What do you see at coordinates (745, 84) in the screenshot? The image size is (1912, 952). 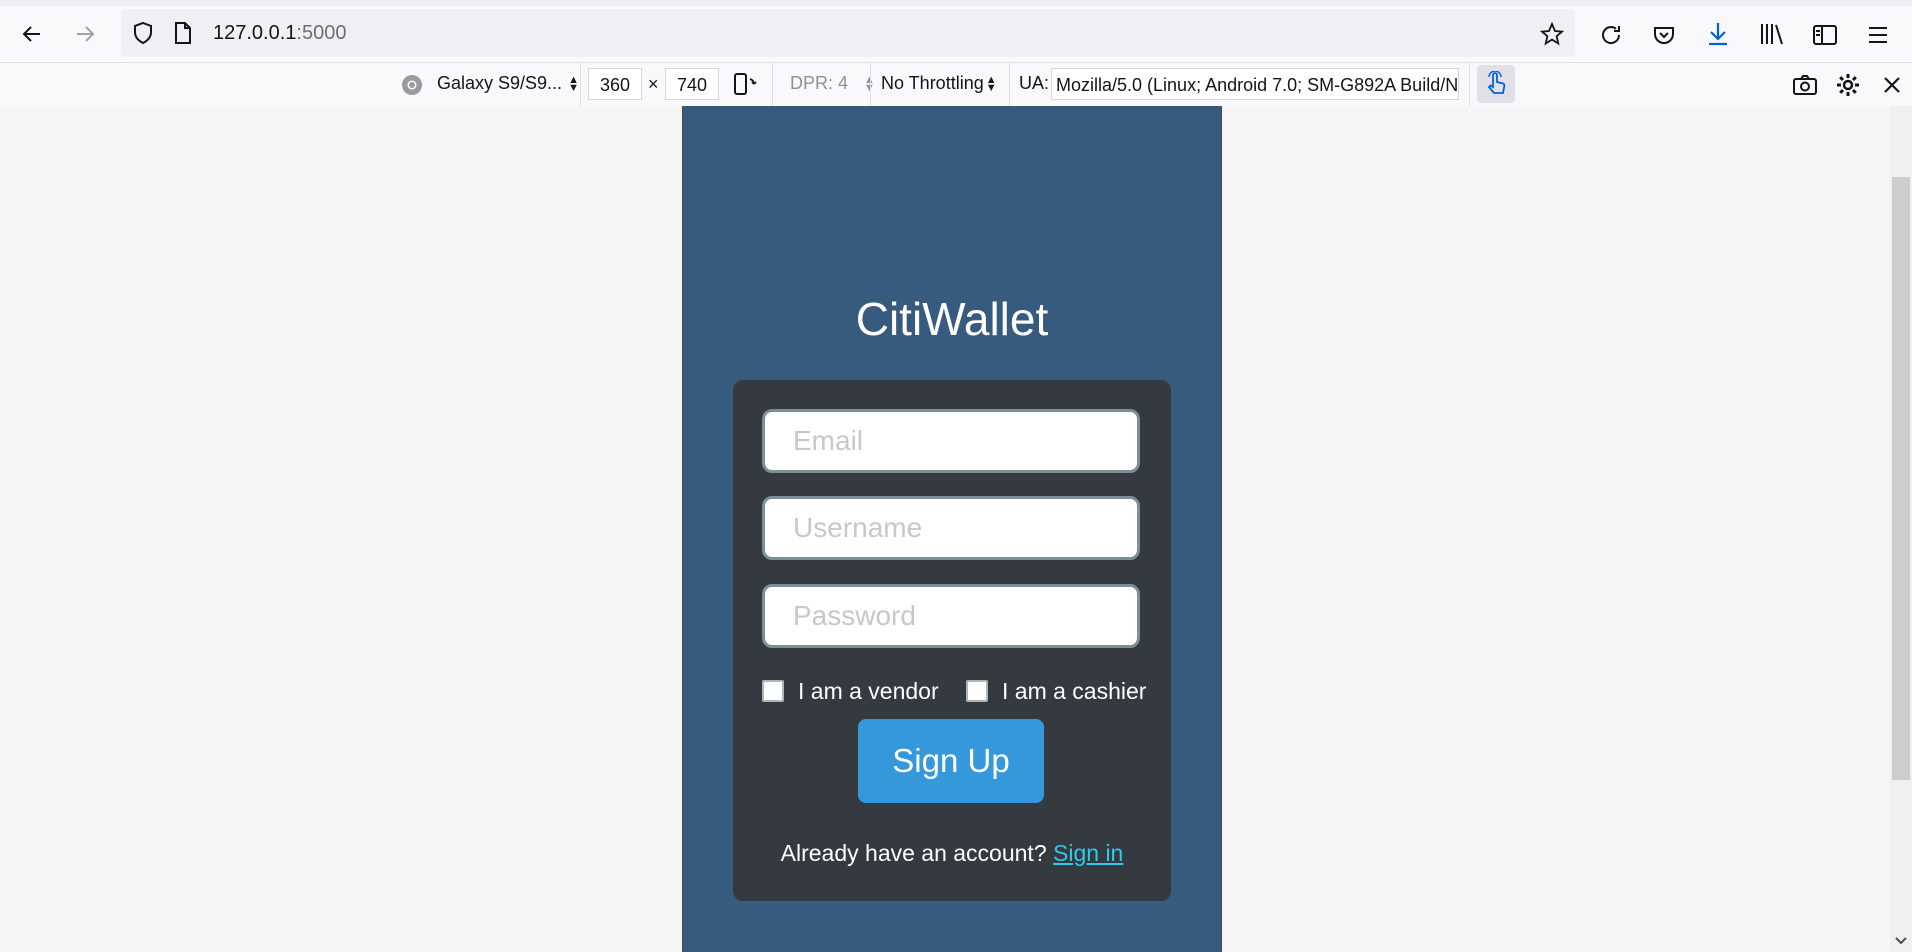 I see `rotate-device-icon` at bounding box center [745, 84].